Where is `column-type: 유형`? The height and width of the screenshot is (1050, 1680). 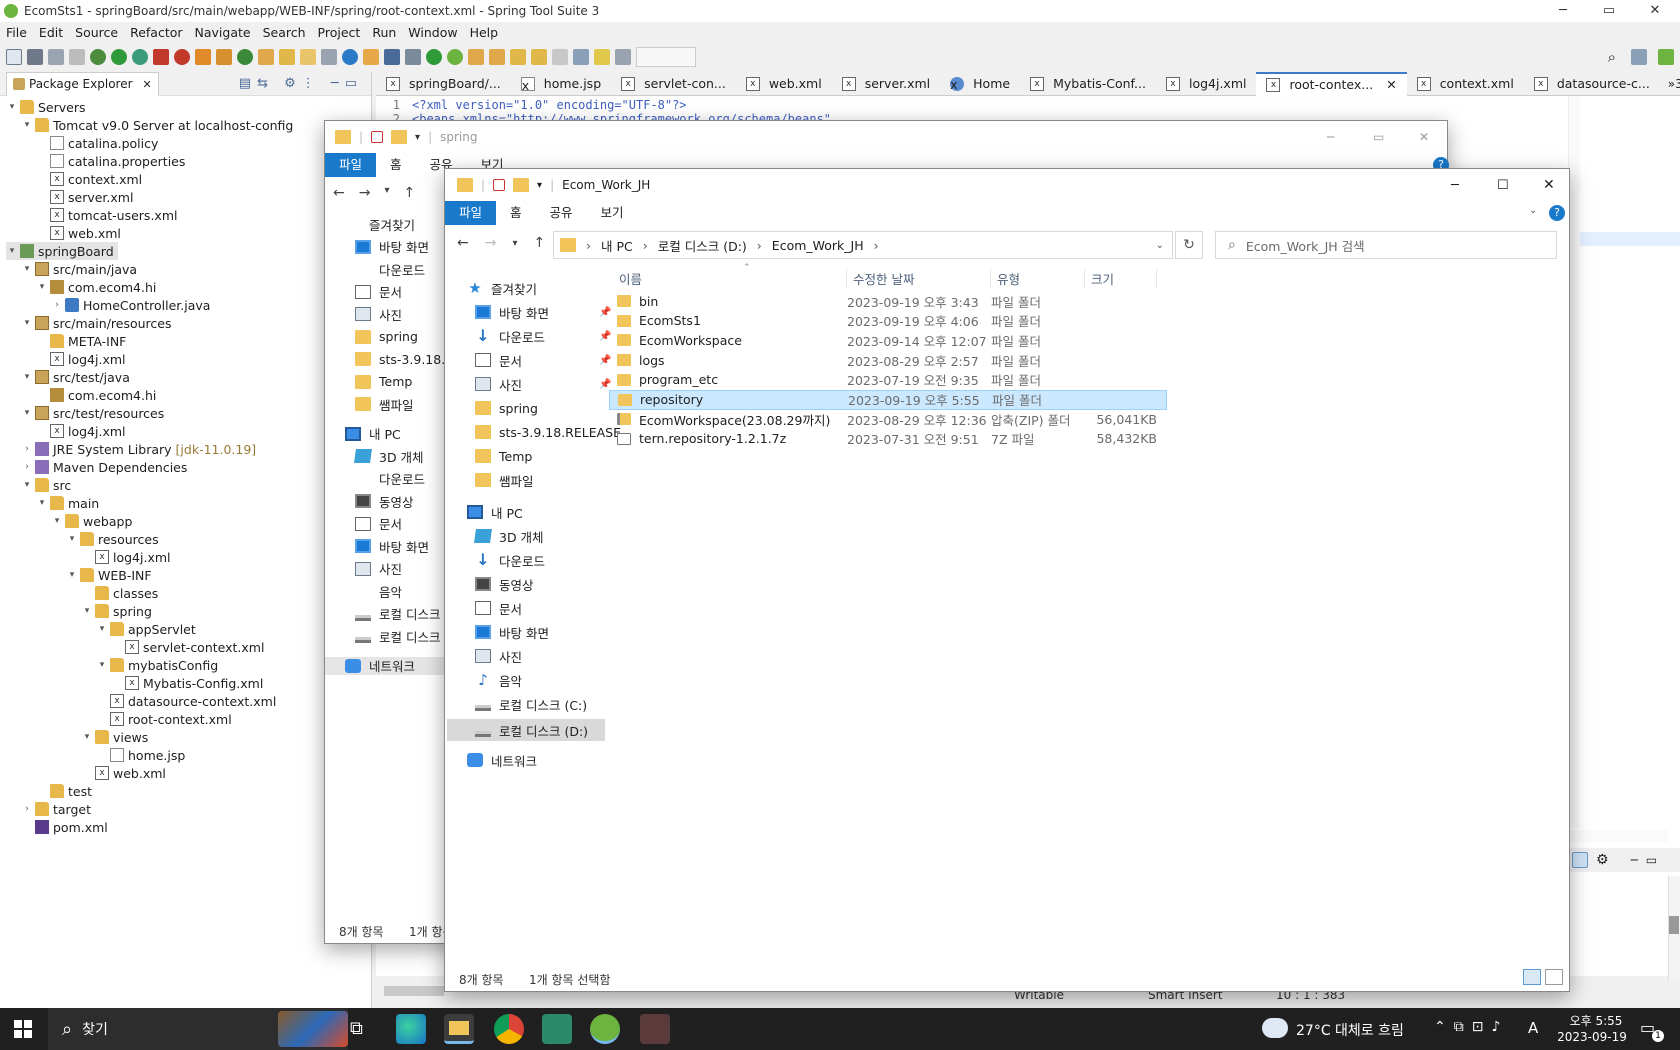 column-type: 유형 is located at coordinates (1038, 278).